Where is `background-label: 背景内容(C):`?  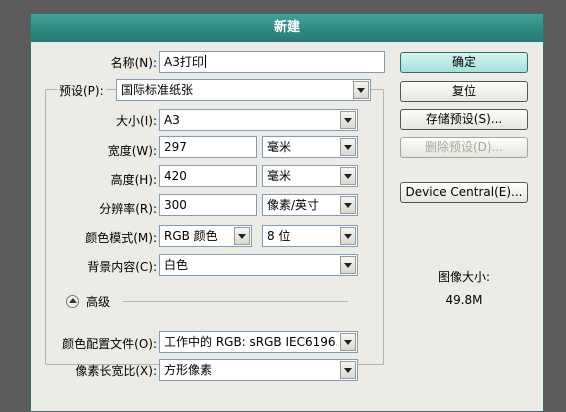
background-label: 背景内容(C): is located at coordinates (122, 267).